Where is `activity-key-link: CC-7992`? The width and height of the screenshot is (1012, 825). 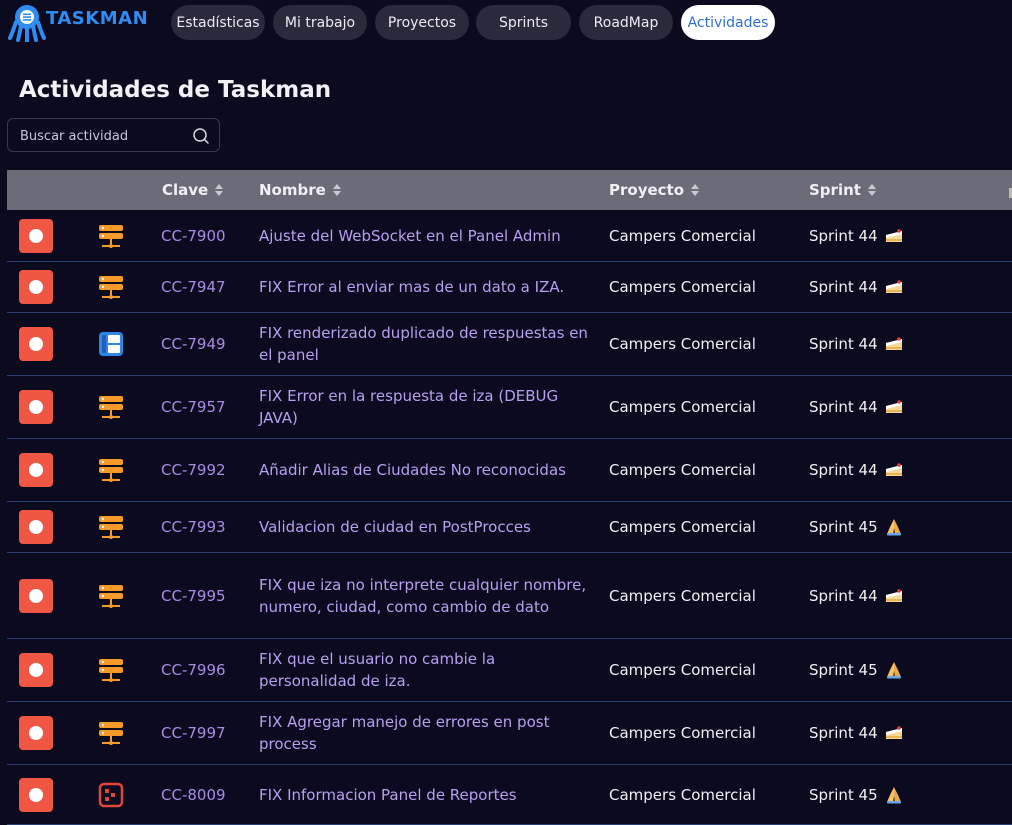 activity-key-link: CC-7992 is located at coordinates (193, 470).